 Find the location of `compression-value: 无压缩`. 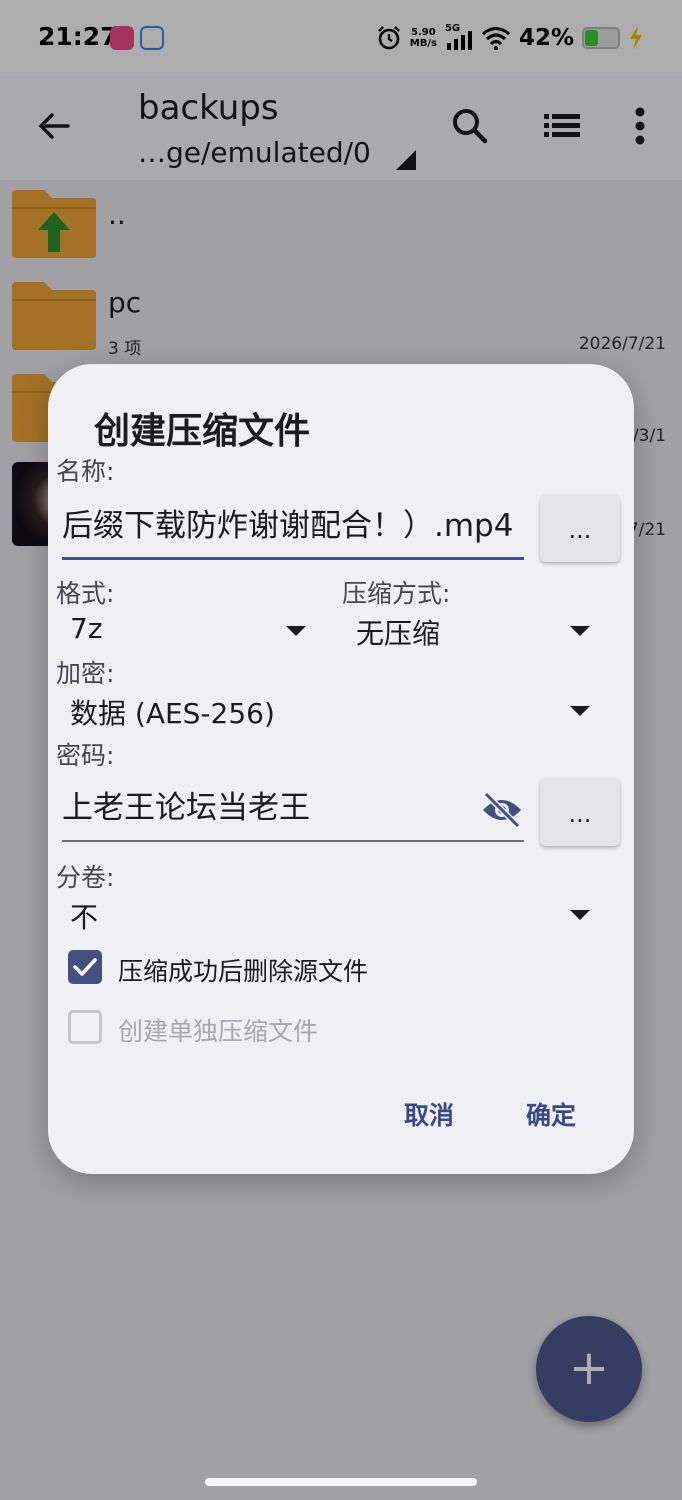

compression-value: 无压缩 is located at coordinates (398, 633).